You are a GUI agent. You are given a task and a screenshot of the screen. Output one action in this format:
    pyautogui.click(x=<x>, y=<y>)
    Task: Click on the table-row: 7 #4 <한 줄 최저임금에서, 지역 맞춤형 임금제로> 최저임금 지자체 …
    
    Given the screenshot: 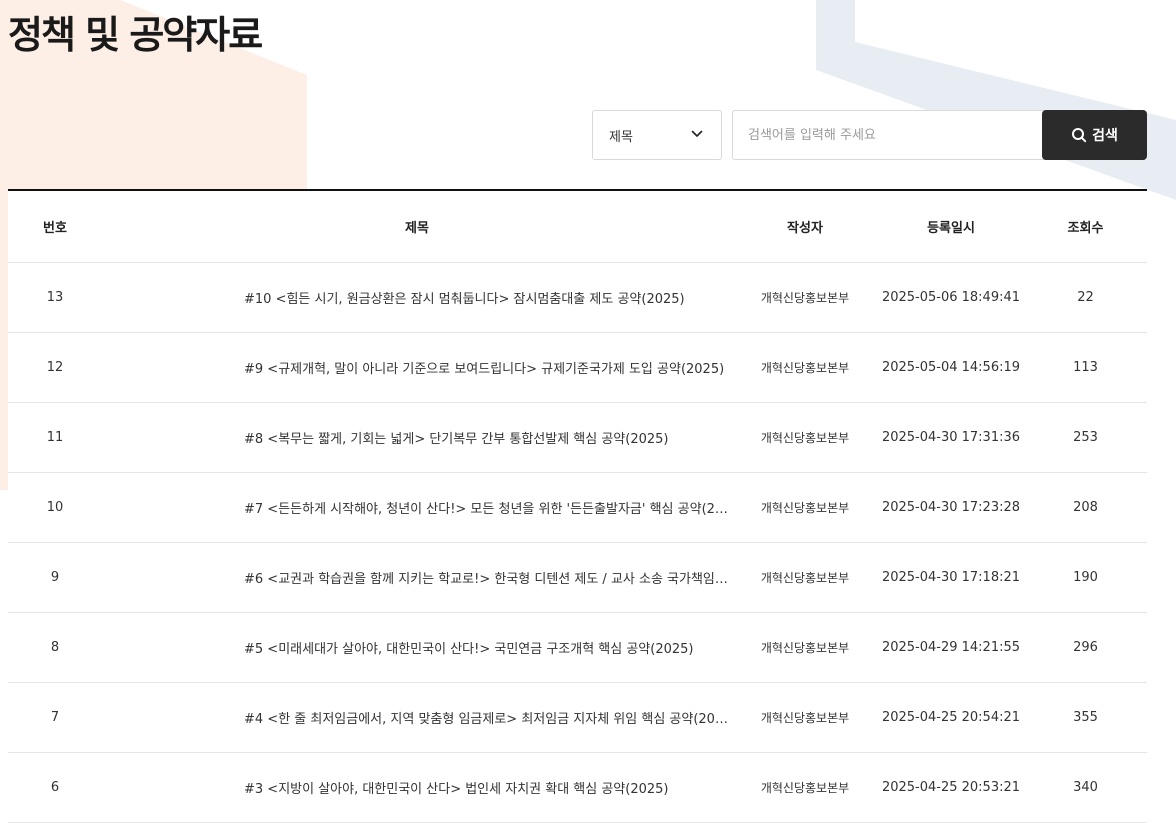 What is the action you would take?
    pyautogui.click(x=577, y=717)
    